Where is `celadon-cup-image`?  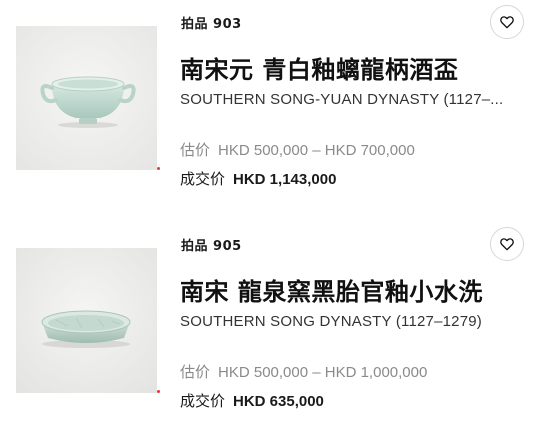
celadon-cup-image is located at coordinates (86, 98).